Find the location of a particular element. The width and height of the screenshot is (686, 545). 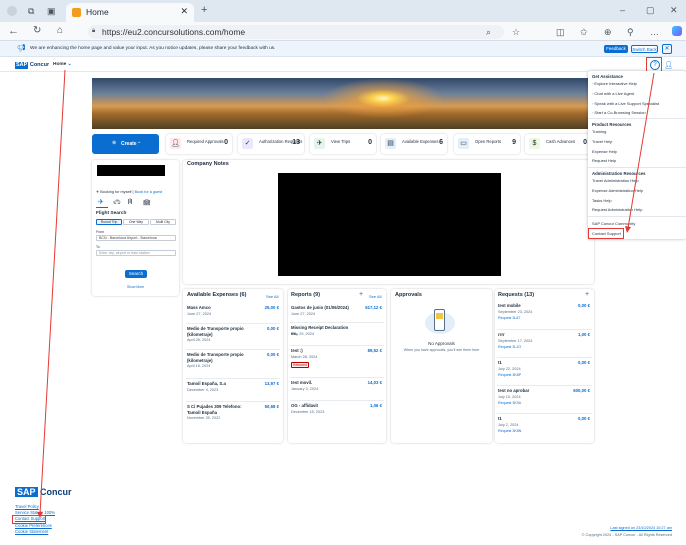

menu-item-explore-interactive-help: ◦Explore Interactive Help is located at coordinates (614, 83).